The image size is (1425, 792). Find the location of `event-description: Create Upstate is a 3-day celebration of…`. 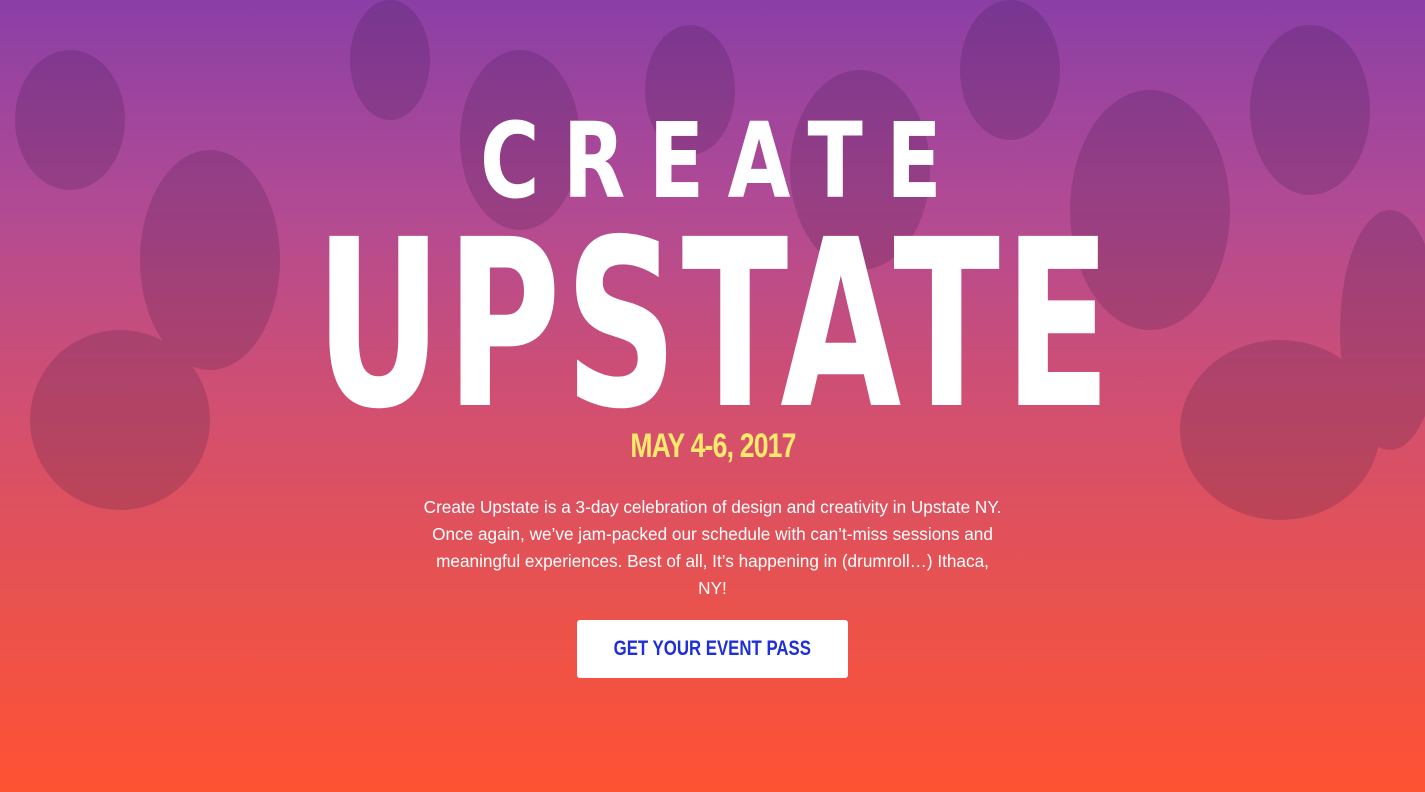

event-description: Create Upstate is a 3-day celebration of… is located at coordinates (712, 547).